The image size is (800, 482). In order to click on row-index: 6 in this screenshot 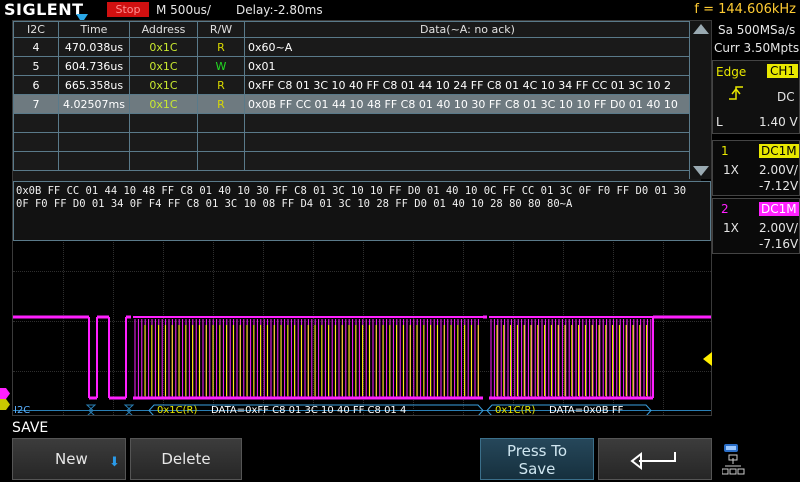, I will do `click(36, 85)`.